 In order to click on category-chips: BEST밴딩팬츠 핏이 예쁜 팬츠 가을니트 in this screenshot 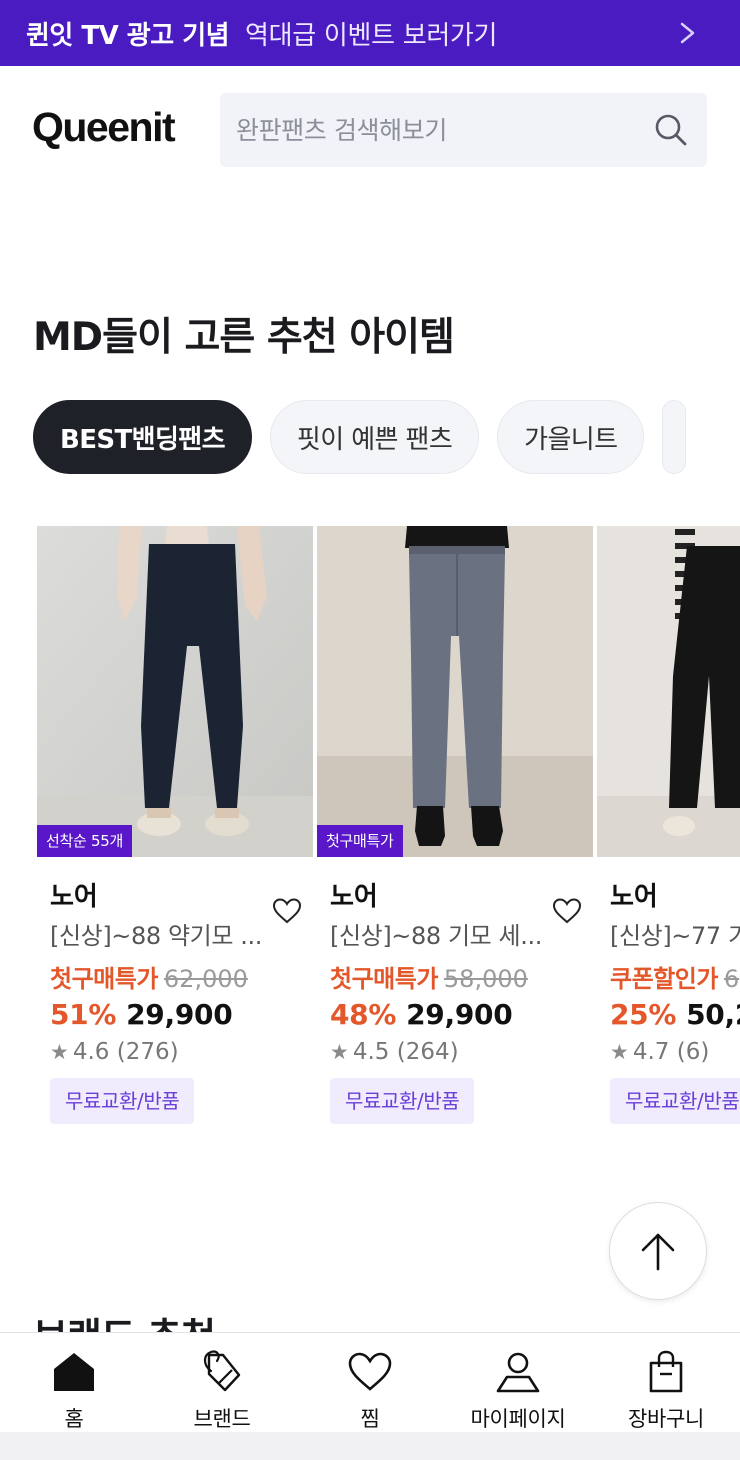, I will do `click(360, 437)`.